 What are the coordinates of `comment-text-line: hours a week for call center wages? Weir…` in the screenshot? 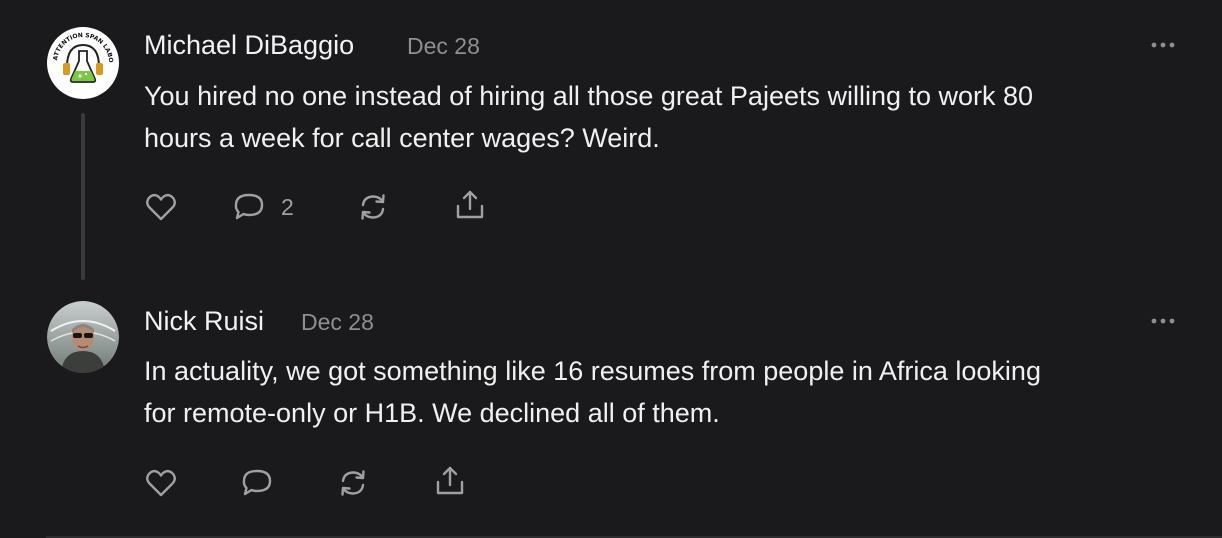 It's located at (402, 138).